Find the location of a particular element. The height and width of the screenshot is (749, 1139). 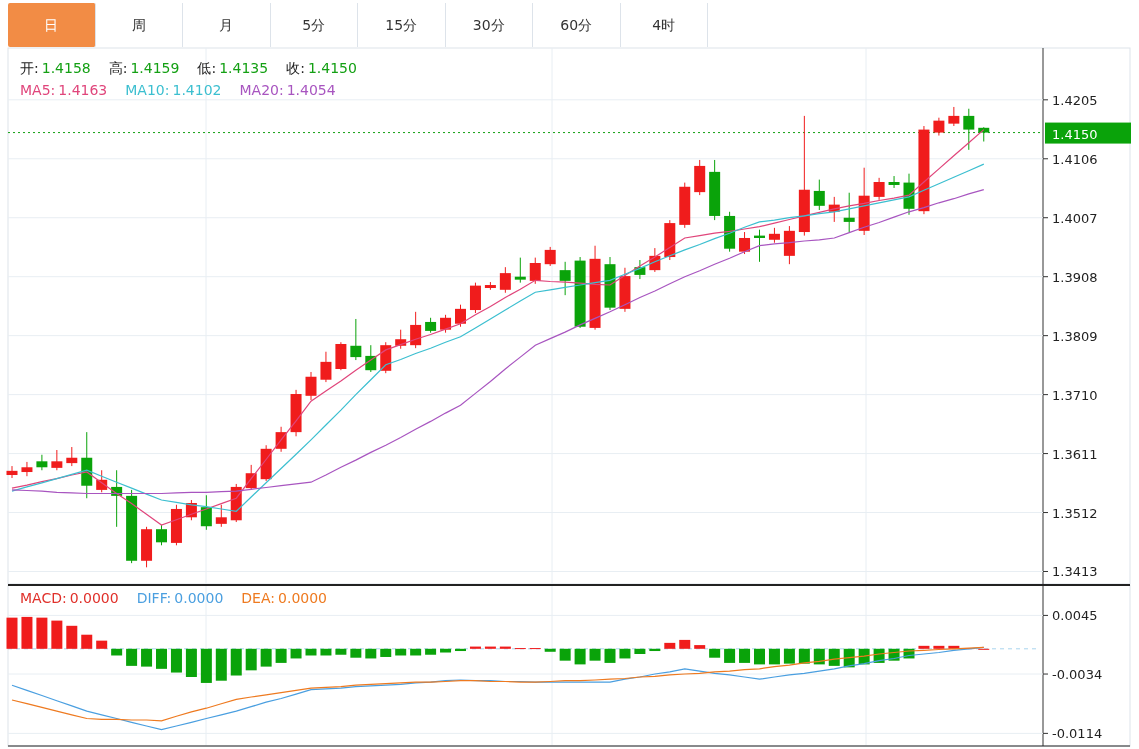

moving-average-label: MA10: is located at coordinates (147, 90).